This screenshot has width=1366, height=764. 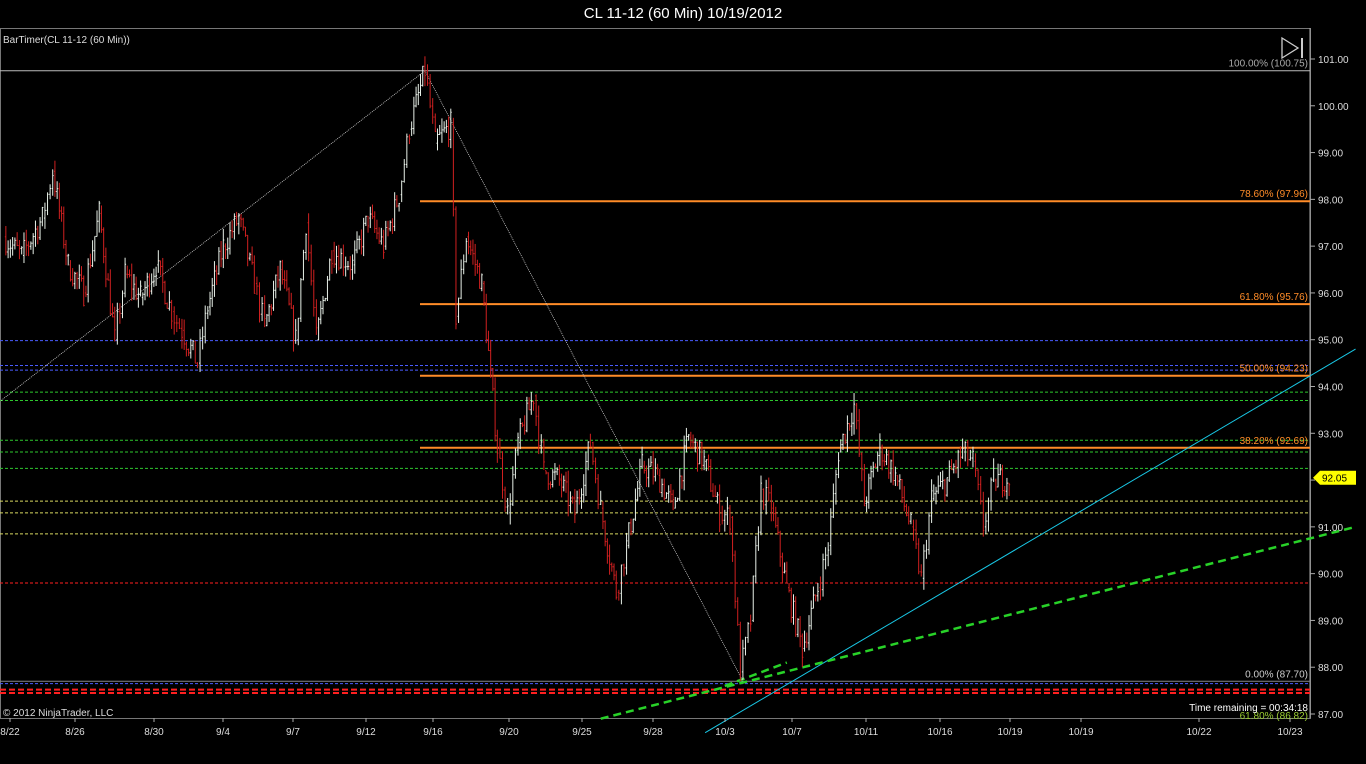 I want to click on y-tick-label: 100.00, so click(x=1333, y=107).